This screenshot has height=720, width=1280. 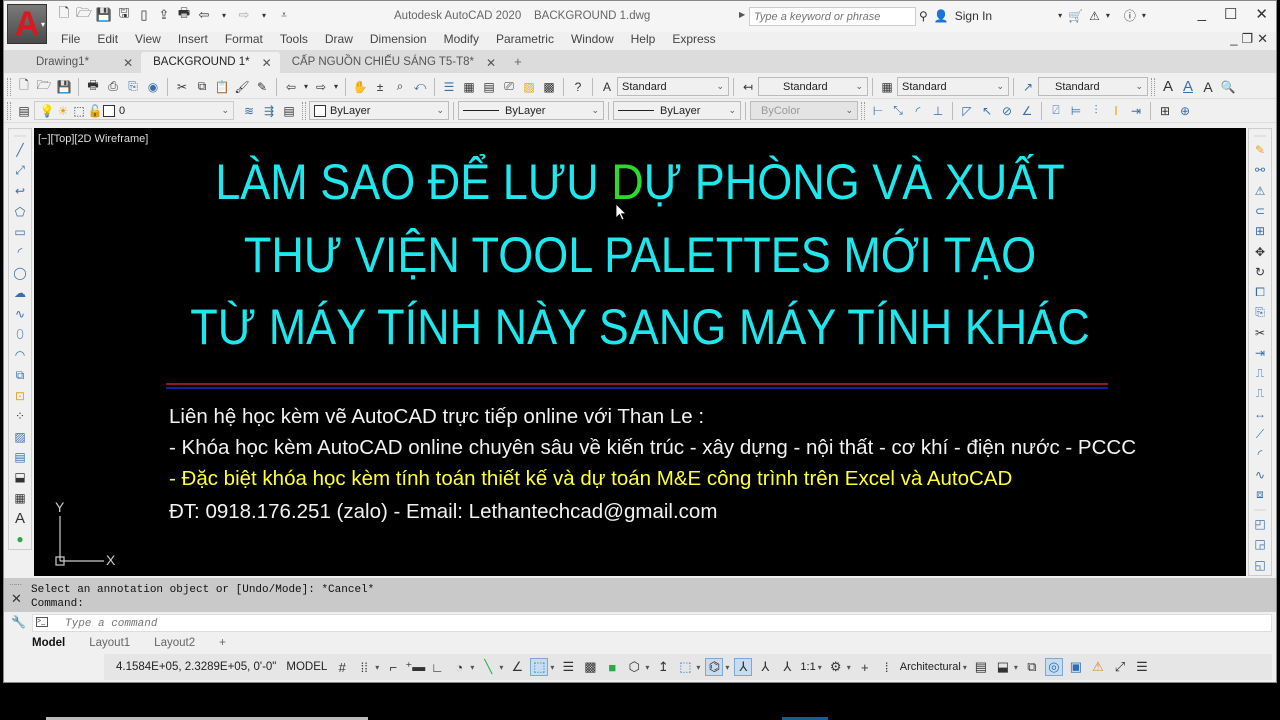 What do you see at coordinates (393, 667) in the screenshot?
I see `infer-constraints-icon: ⌐` at bounding box center [393, 667].